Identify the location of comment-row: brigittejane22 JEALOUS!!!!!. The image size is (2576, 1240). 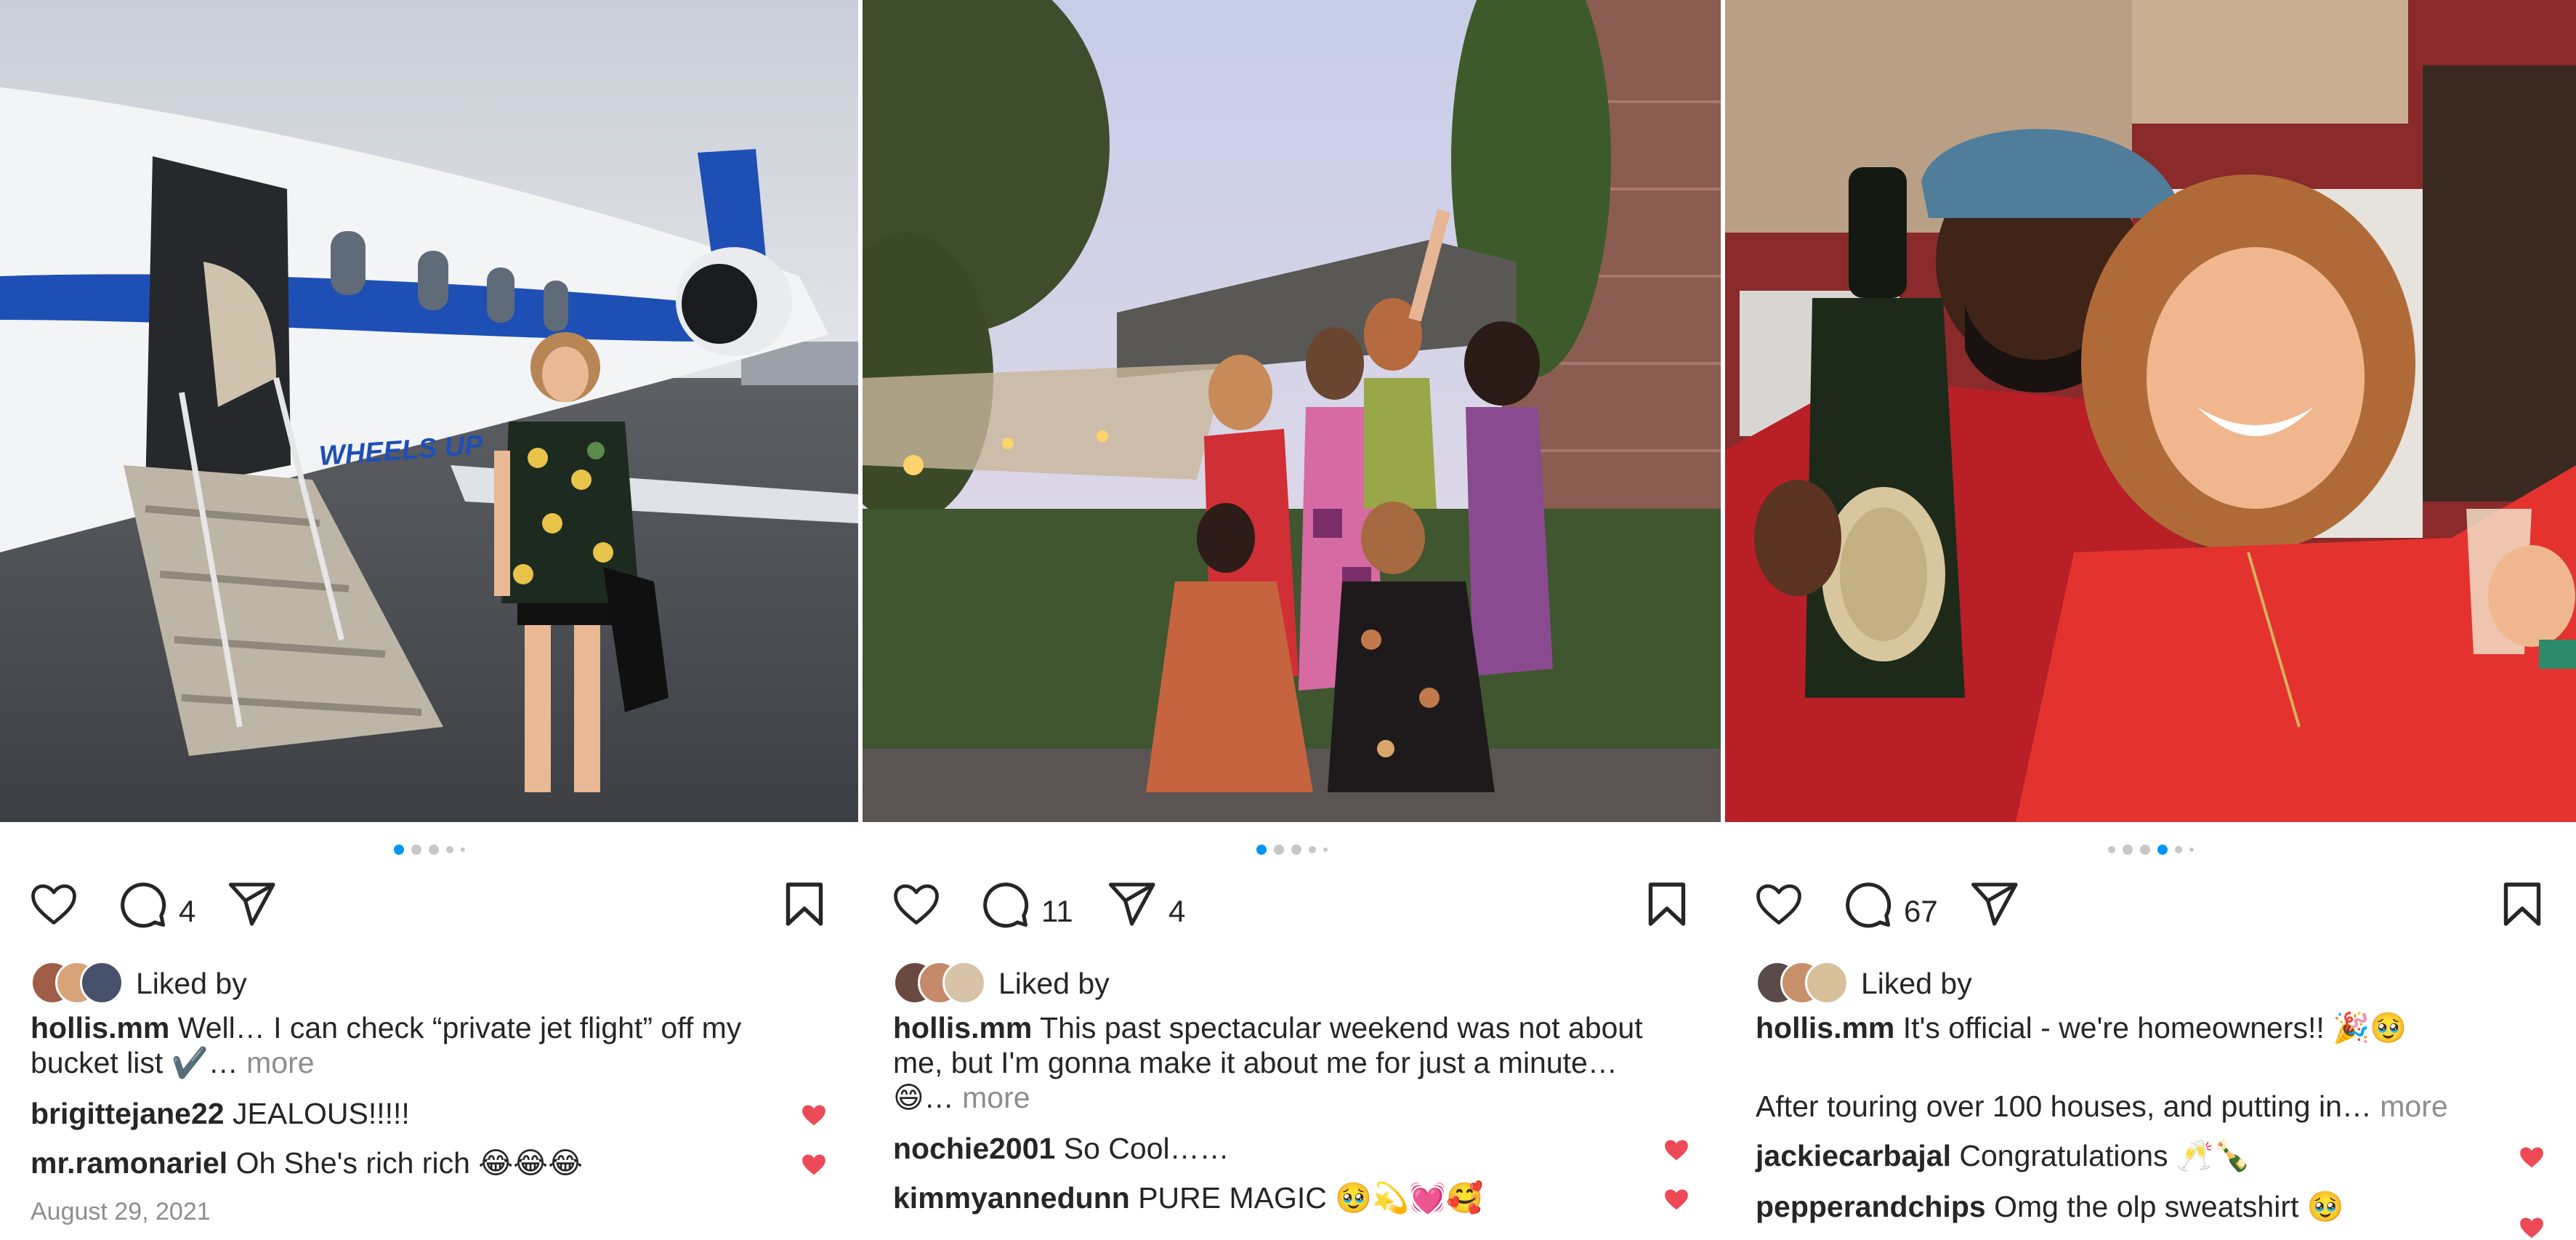
(423, 1113).